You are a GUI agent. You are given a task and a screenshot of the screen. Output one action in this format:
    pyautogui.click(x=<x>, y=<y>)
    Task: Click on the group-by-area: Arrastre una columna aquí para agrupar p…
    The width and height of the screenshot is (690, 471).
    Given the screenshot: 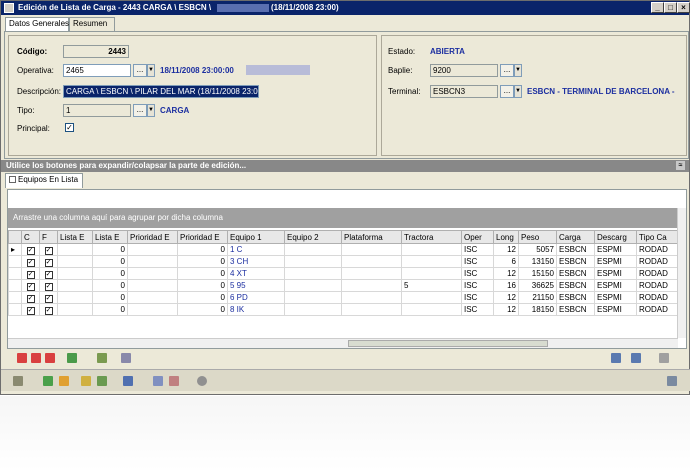 What is the action you would take?
    pyautogui.click(x=343, y=218)
    